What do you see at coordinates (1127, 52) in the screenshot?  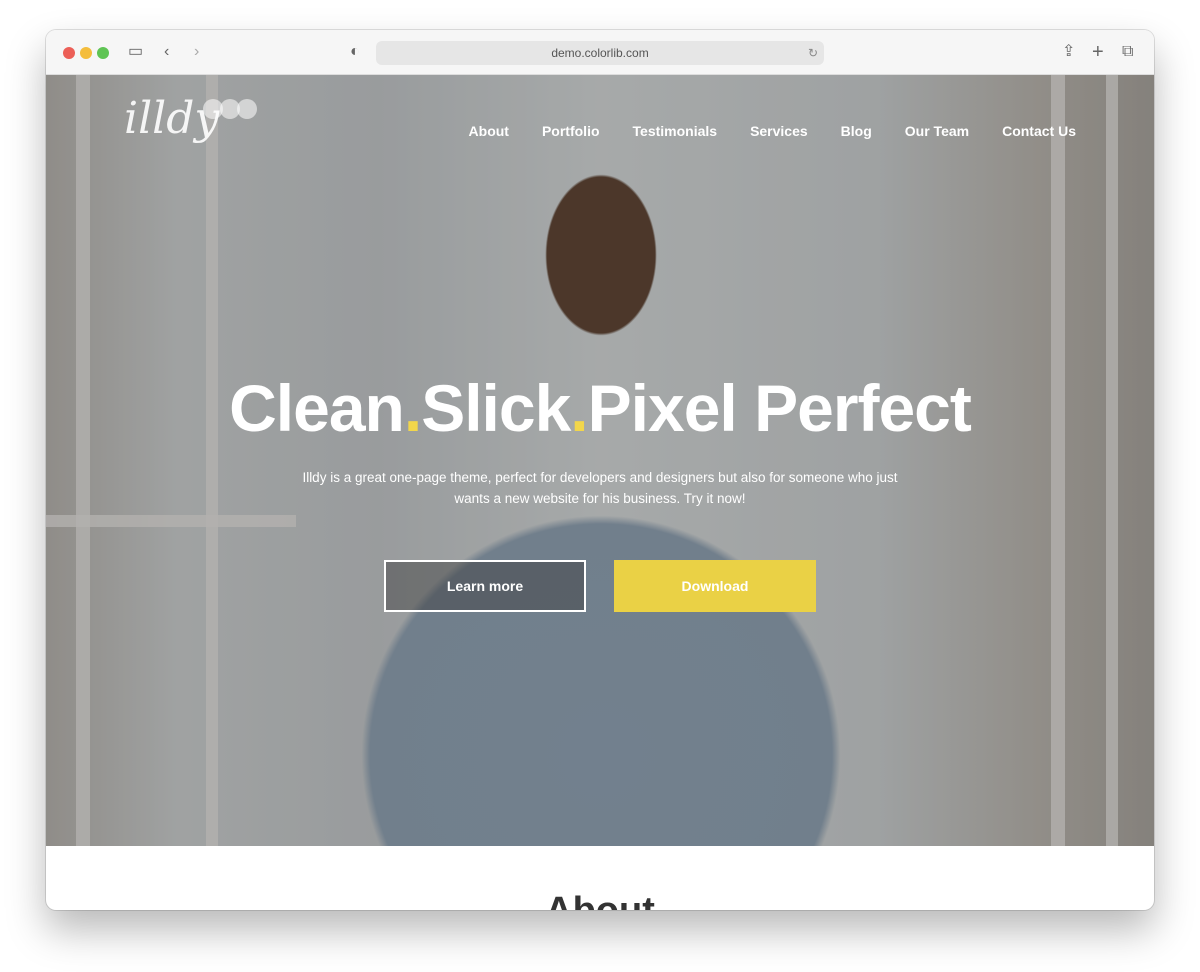 I see `tab-overview-icon: ⧉` at bounding box center [1127, 52].